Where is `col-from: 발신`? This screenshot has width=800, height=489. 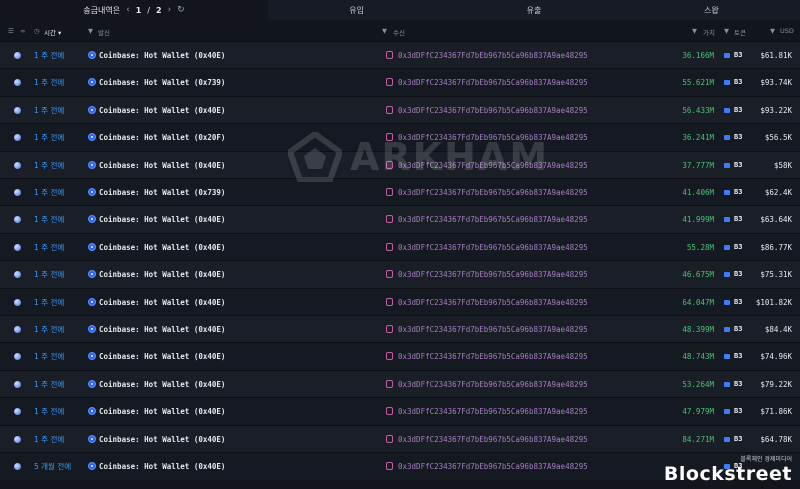 col-from: 발신 is located at coordinates (104, 32).